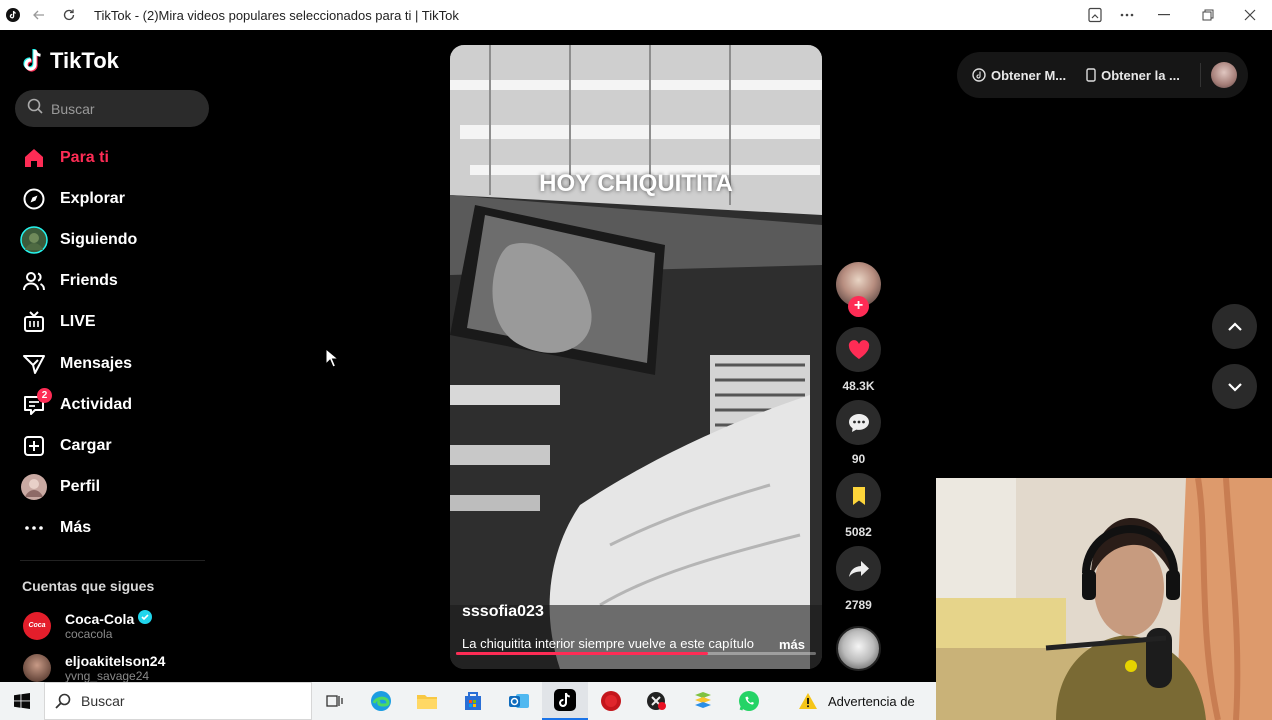 Image resolution: width=1272 pixels, height=720 pixels. I want to click on following-account-item: Coca Coca-Cola cocacola, so click(88, 625).